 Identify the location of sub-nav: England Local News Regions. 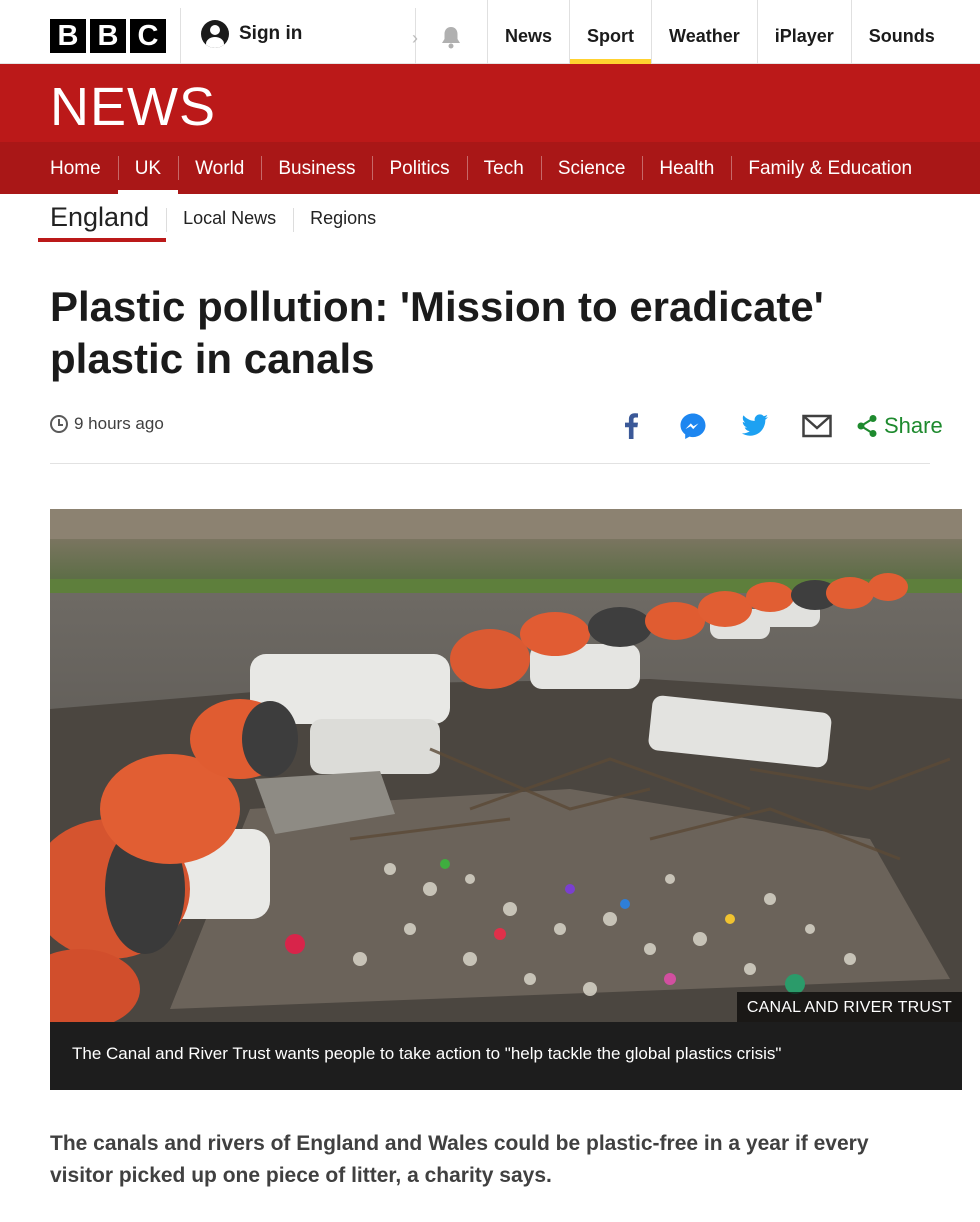
(215, 220).